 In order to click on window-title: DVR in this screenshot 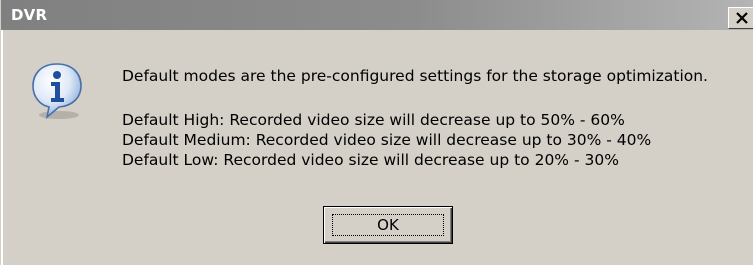, I will do `click(29, 15)`.